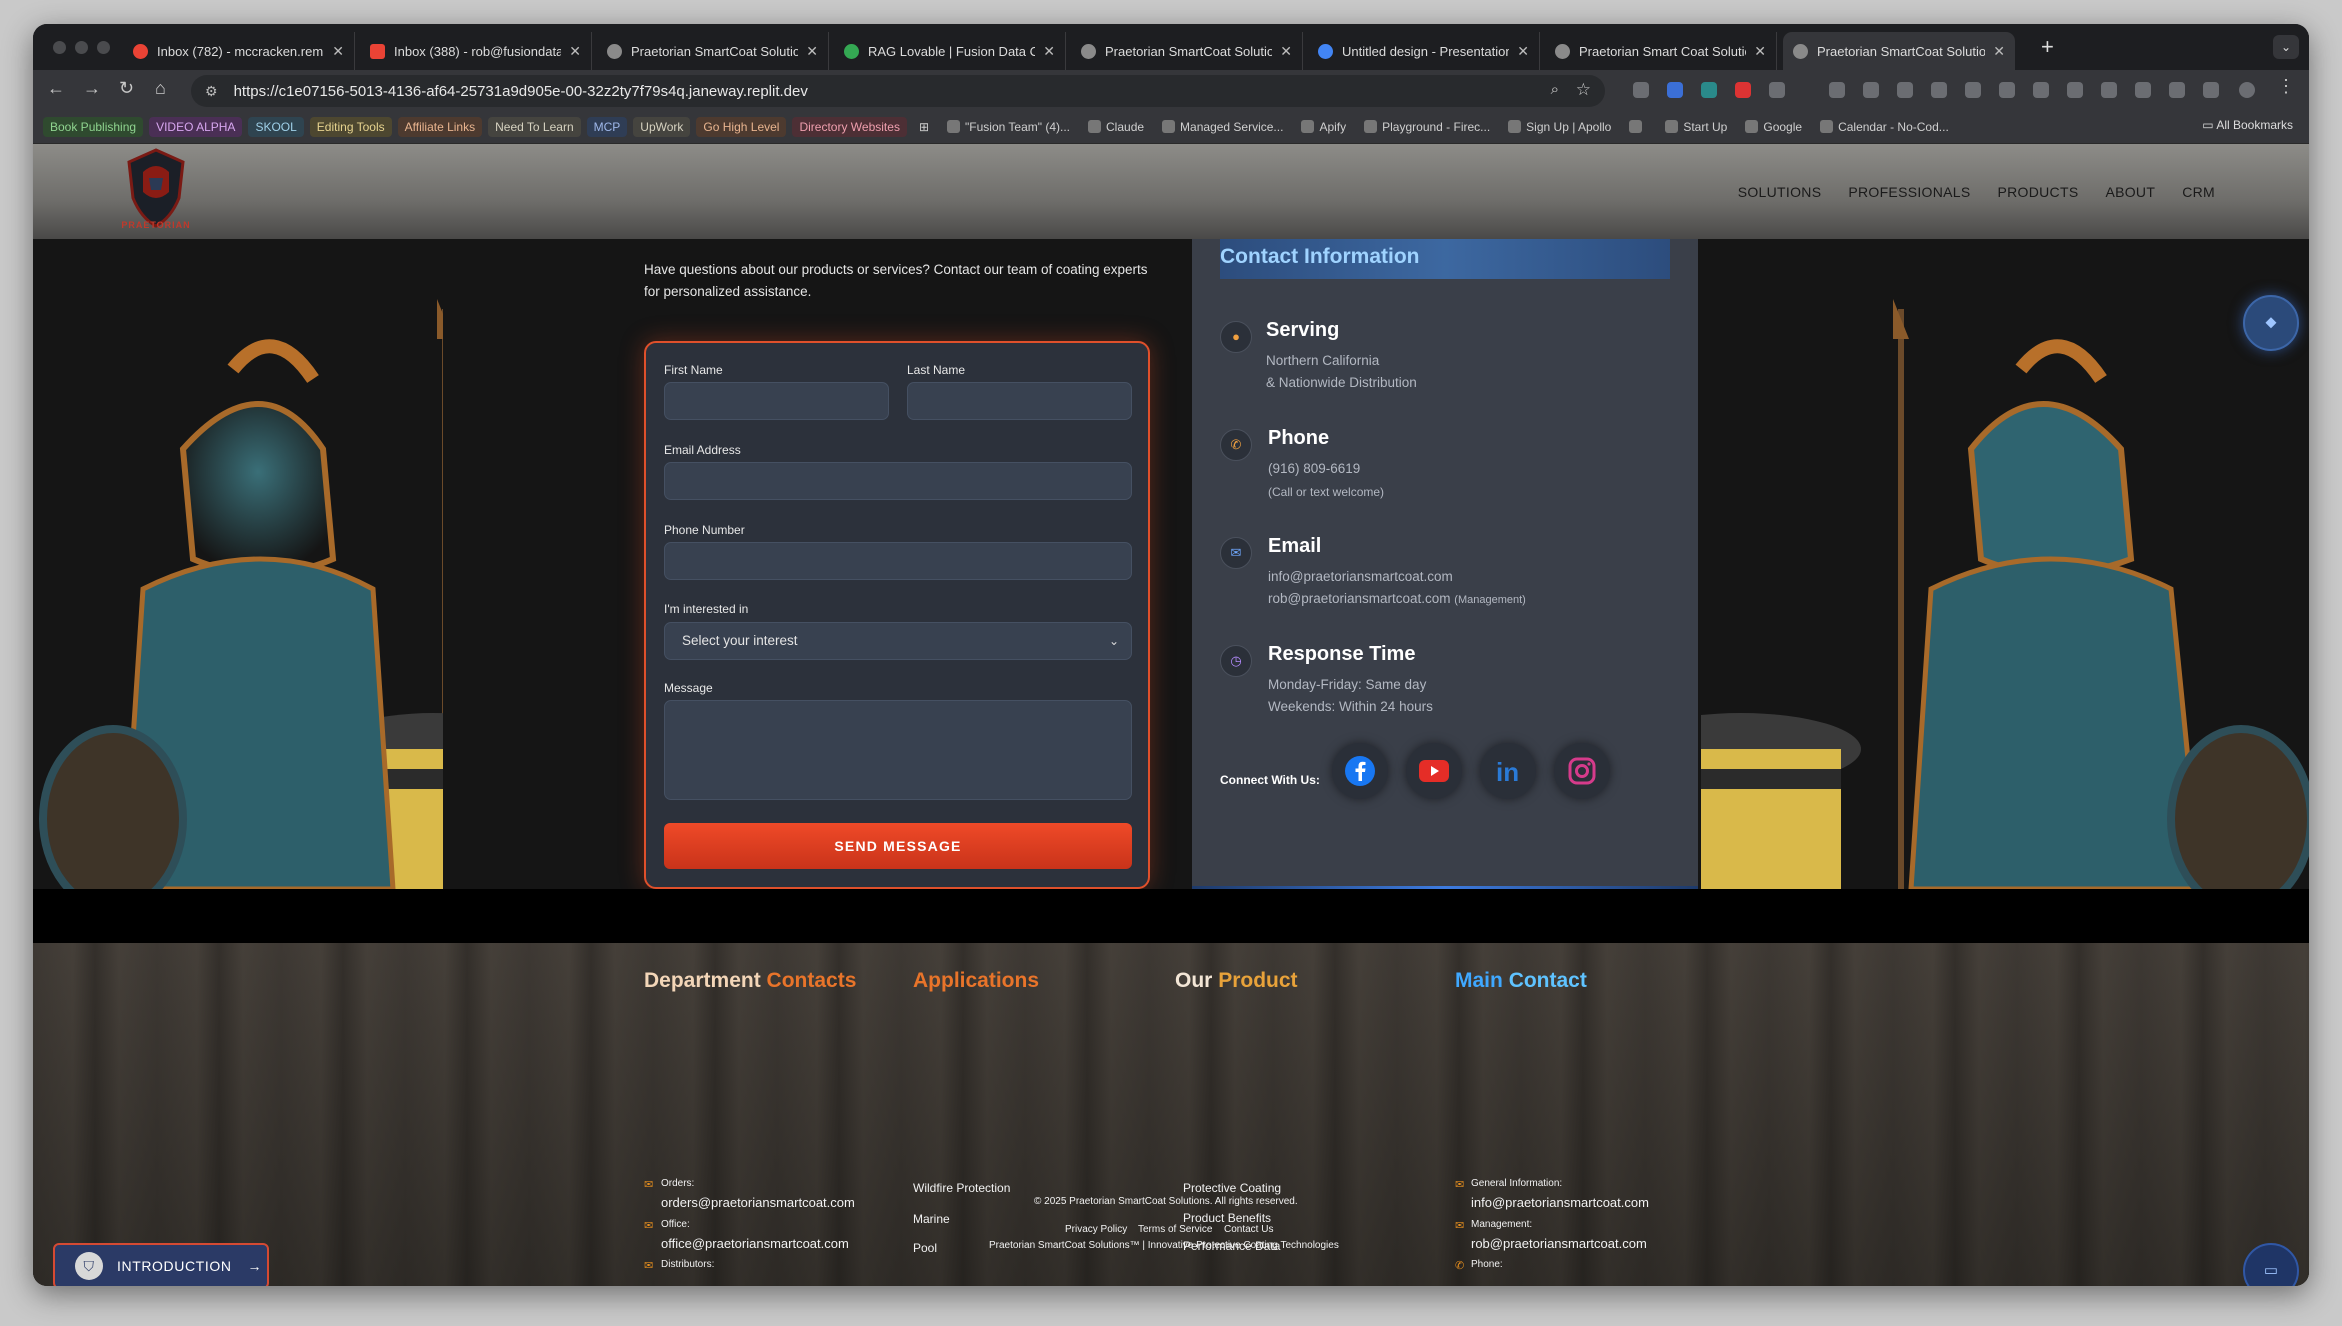  I want to click on profile-avatar, so click(2247, 90).